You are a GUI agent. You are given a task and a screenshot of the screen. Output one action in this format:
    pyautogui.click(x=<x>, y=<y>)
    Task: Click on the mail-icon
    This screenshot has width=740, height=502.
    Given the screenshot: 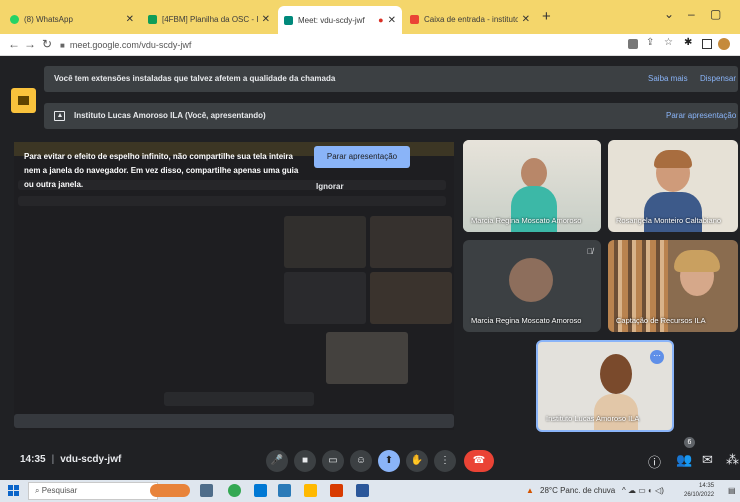 What is the action you would take?
    pyautogui.click(x=260, y=490)
    